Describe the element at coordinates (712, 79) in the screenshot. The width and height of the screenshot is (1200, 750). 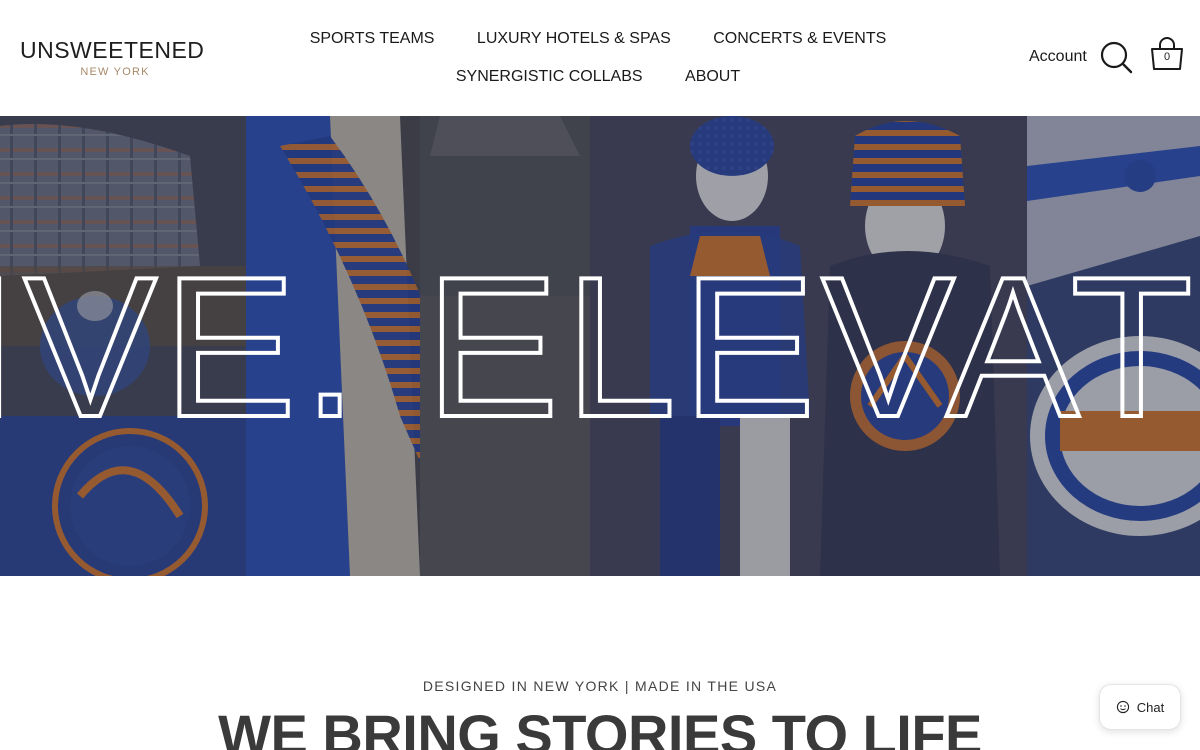
I see `nav-about: ABOUT` at that location.